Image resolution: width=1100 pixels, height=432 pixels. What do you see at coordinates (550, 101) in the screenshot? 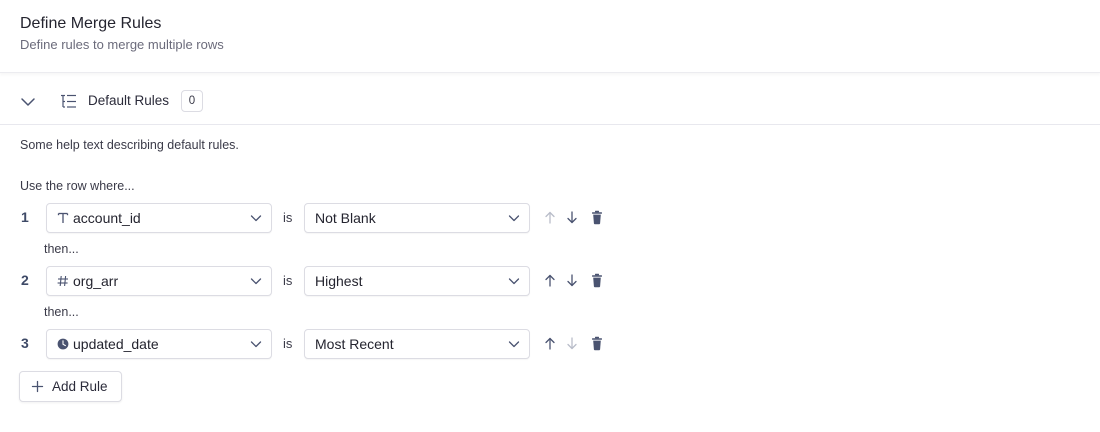
I see `default-rules-section-header: Default Rules 0` at bounding box center [550, 101].